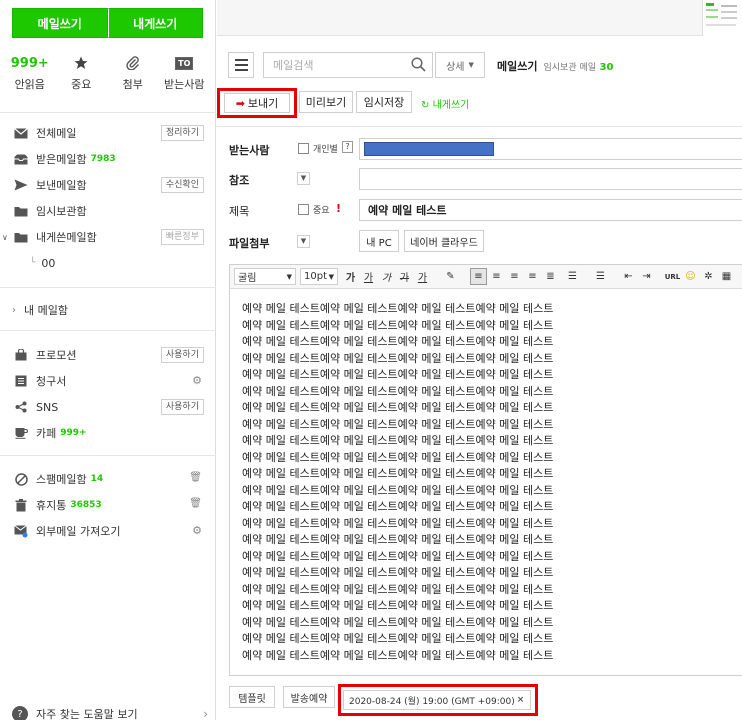 The image size is (742, 720). What do you see at coordinates (182, 133) in the screenshot?
I see `organize-button: 정리하기` at bounding box center [182, 133].